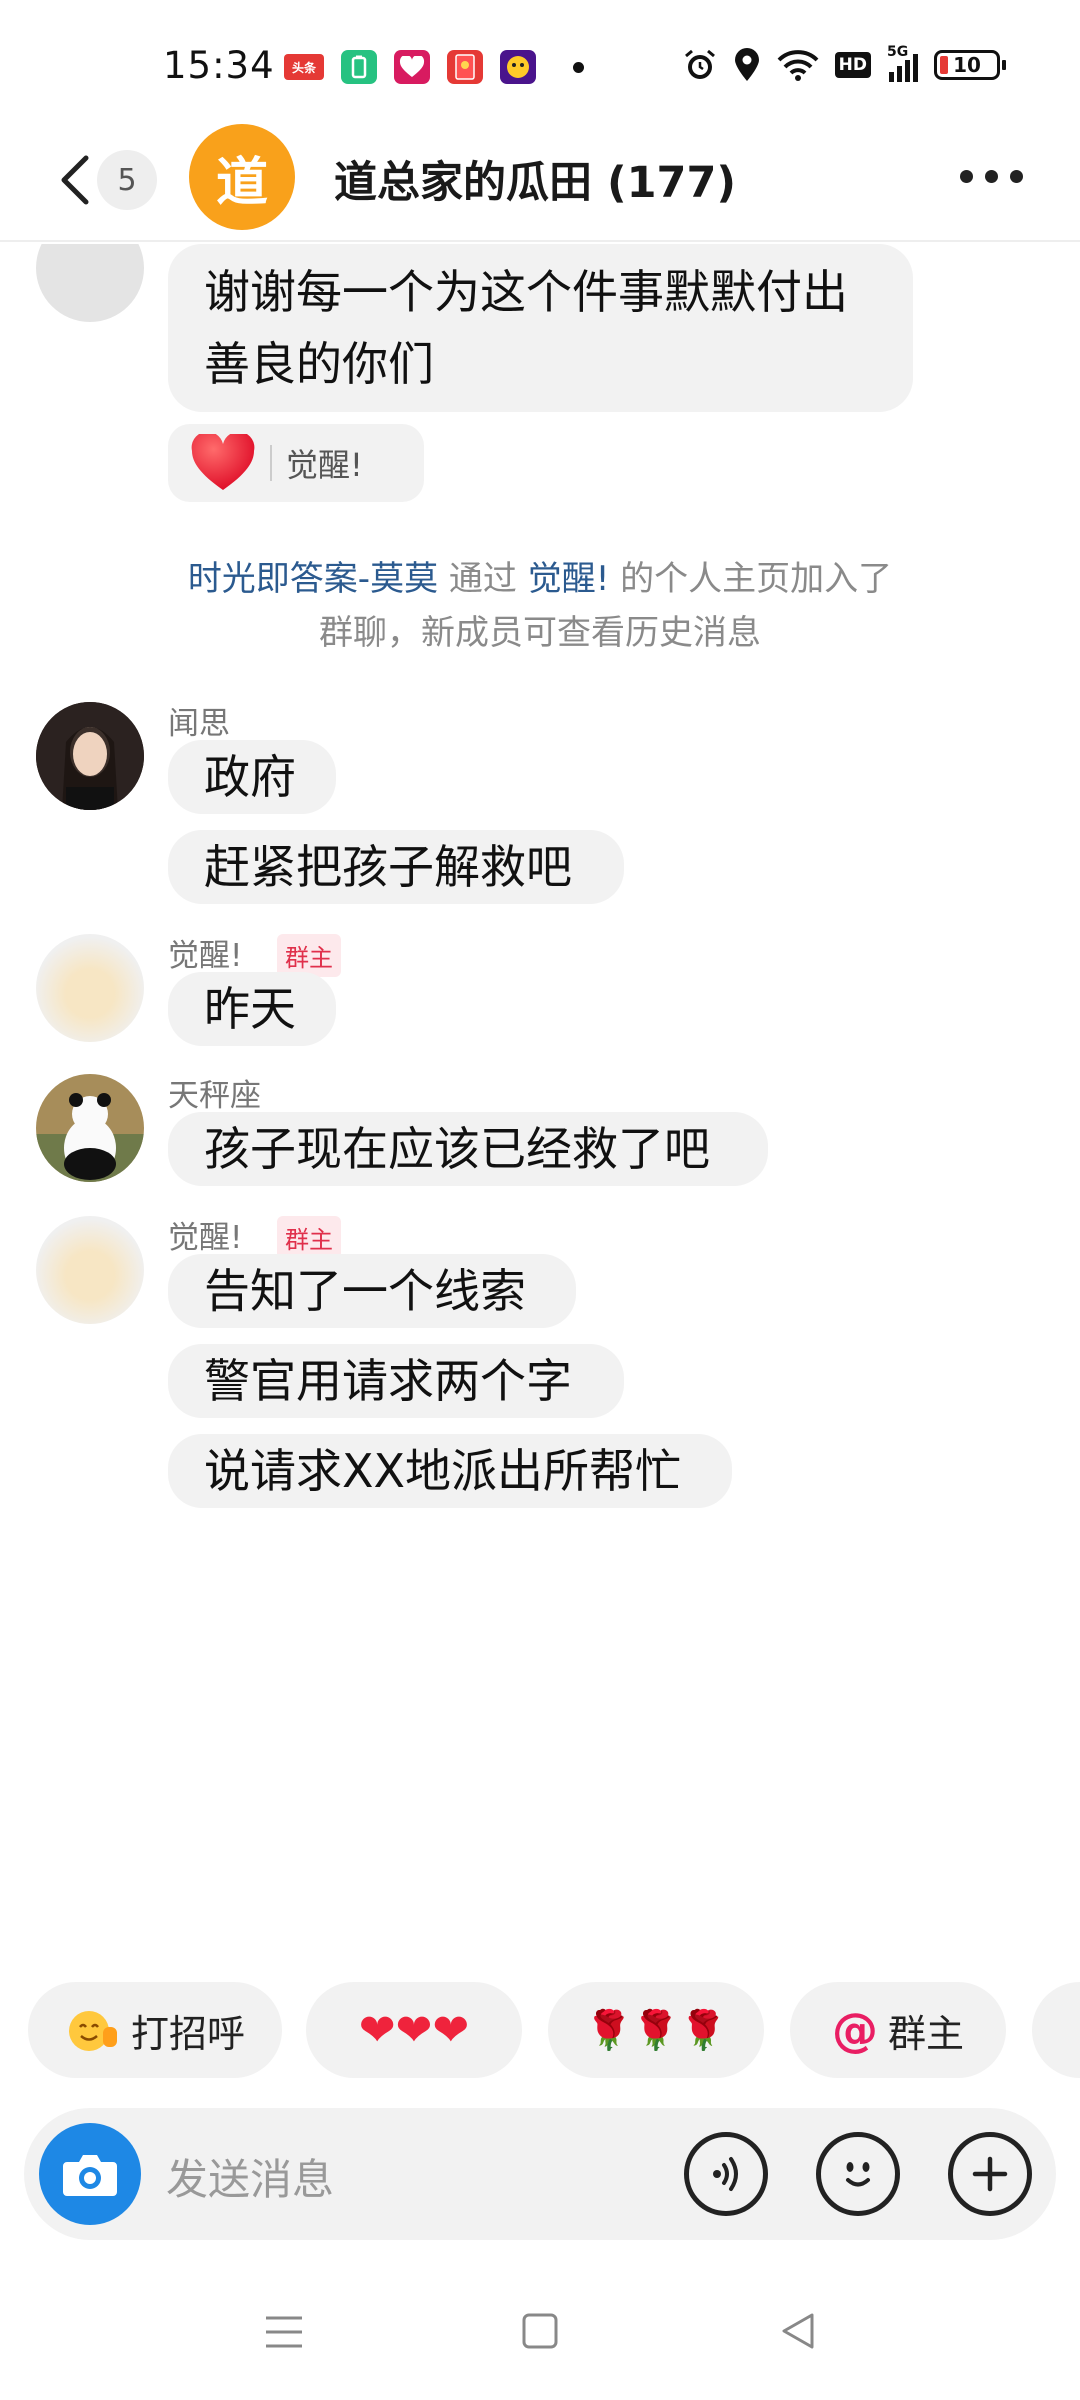 The height and width of the screenshot is (2400, 1080). I want to click on alarm-icon, so click(699, 64).